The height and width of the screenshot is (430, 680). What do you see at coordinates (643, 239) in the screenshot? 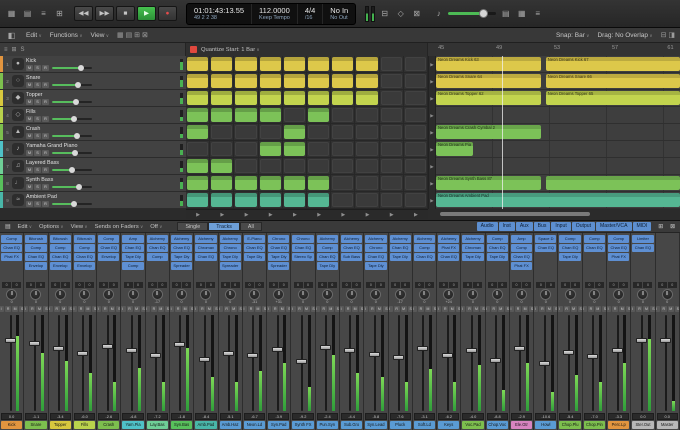
I see `plugin-slot: Limiter` at bounding box center [643, 239].